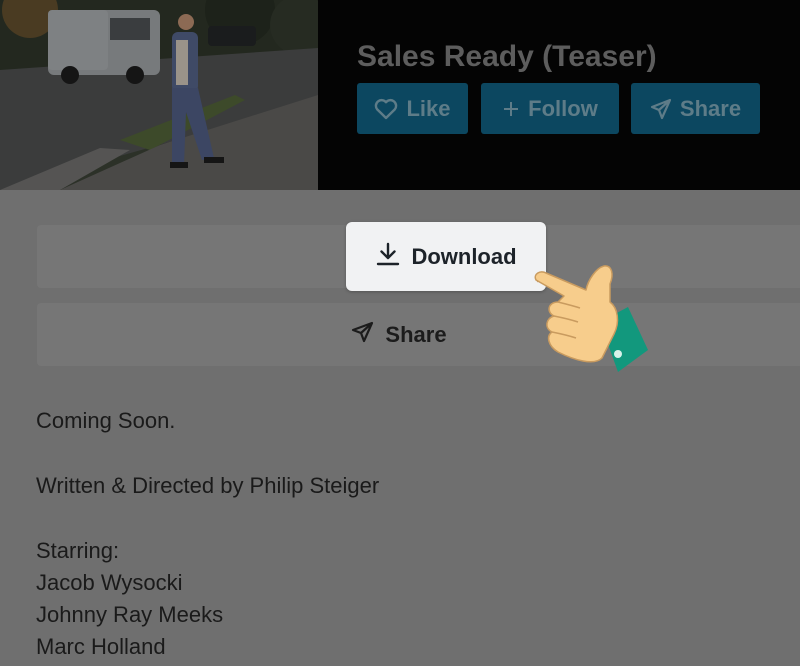 The width and height of the screenshot is (800, 666). What do you see at coordinates (106, 420) in the screenshot?
I see `description-coming-soon: Coming Soon.` at bounding box center [106, 420].